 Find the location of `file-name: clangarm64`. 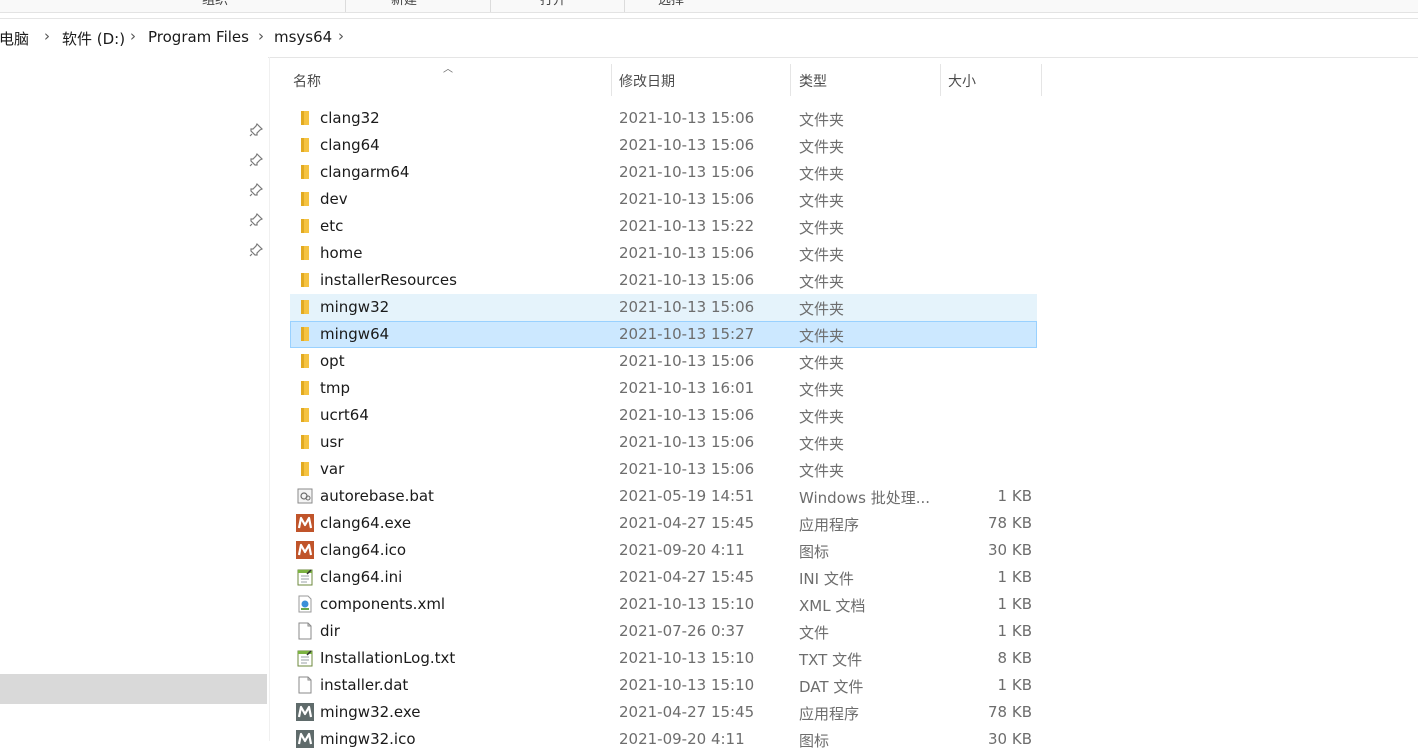

file-name: clangarm64 is located at coordinates (365, 172).